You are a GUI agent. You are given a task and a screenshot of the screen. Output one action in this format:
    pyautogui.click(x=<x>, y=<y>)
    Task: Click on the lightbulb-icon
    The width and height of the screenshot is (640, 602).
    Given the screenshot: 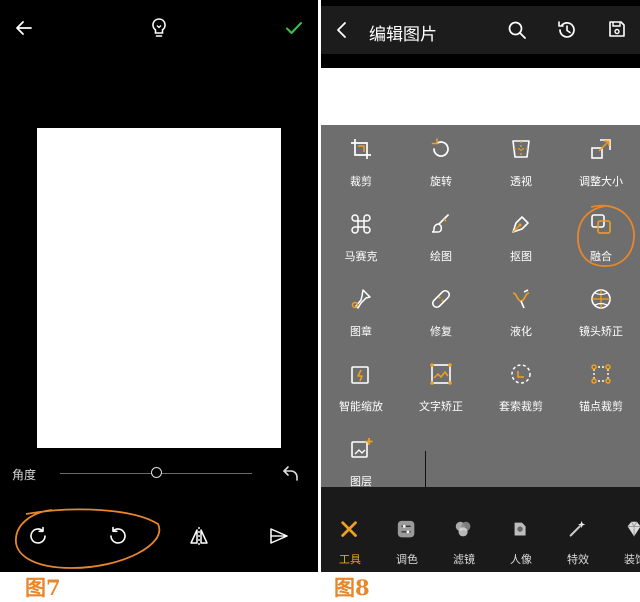 What is the action you would take?
    pyautogui.click(x=159, y=28)
    